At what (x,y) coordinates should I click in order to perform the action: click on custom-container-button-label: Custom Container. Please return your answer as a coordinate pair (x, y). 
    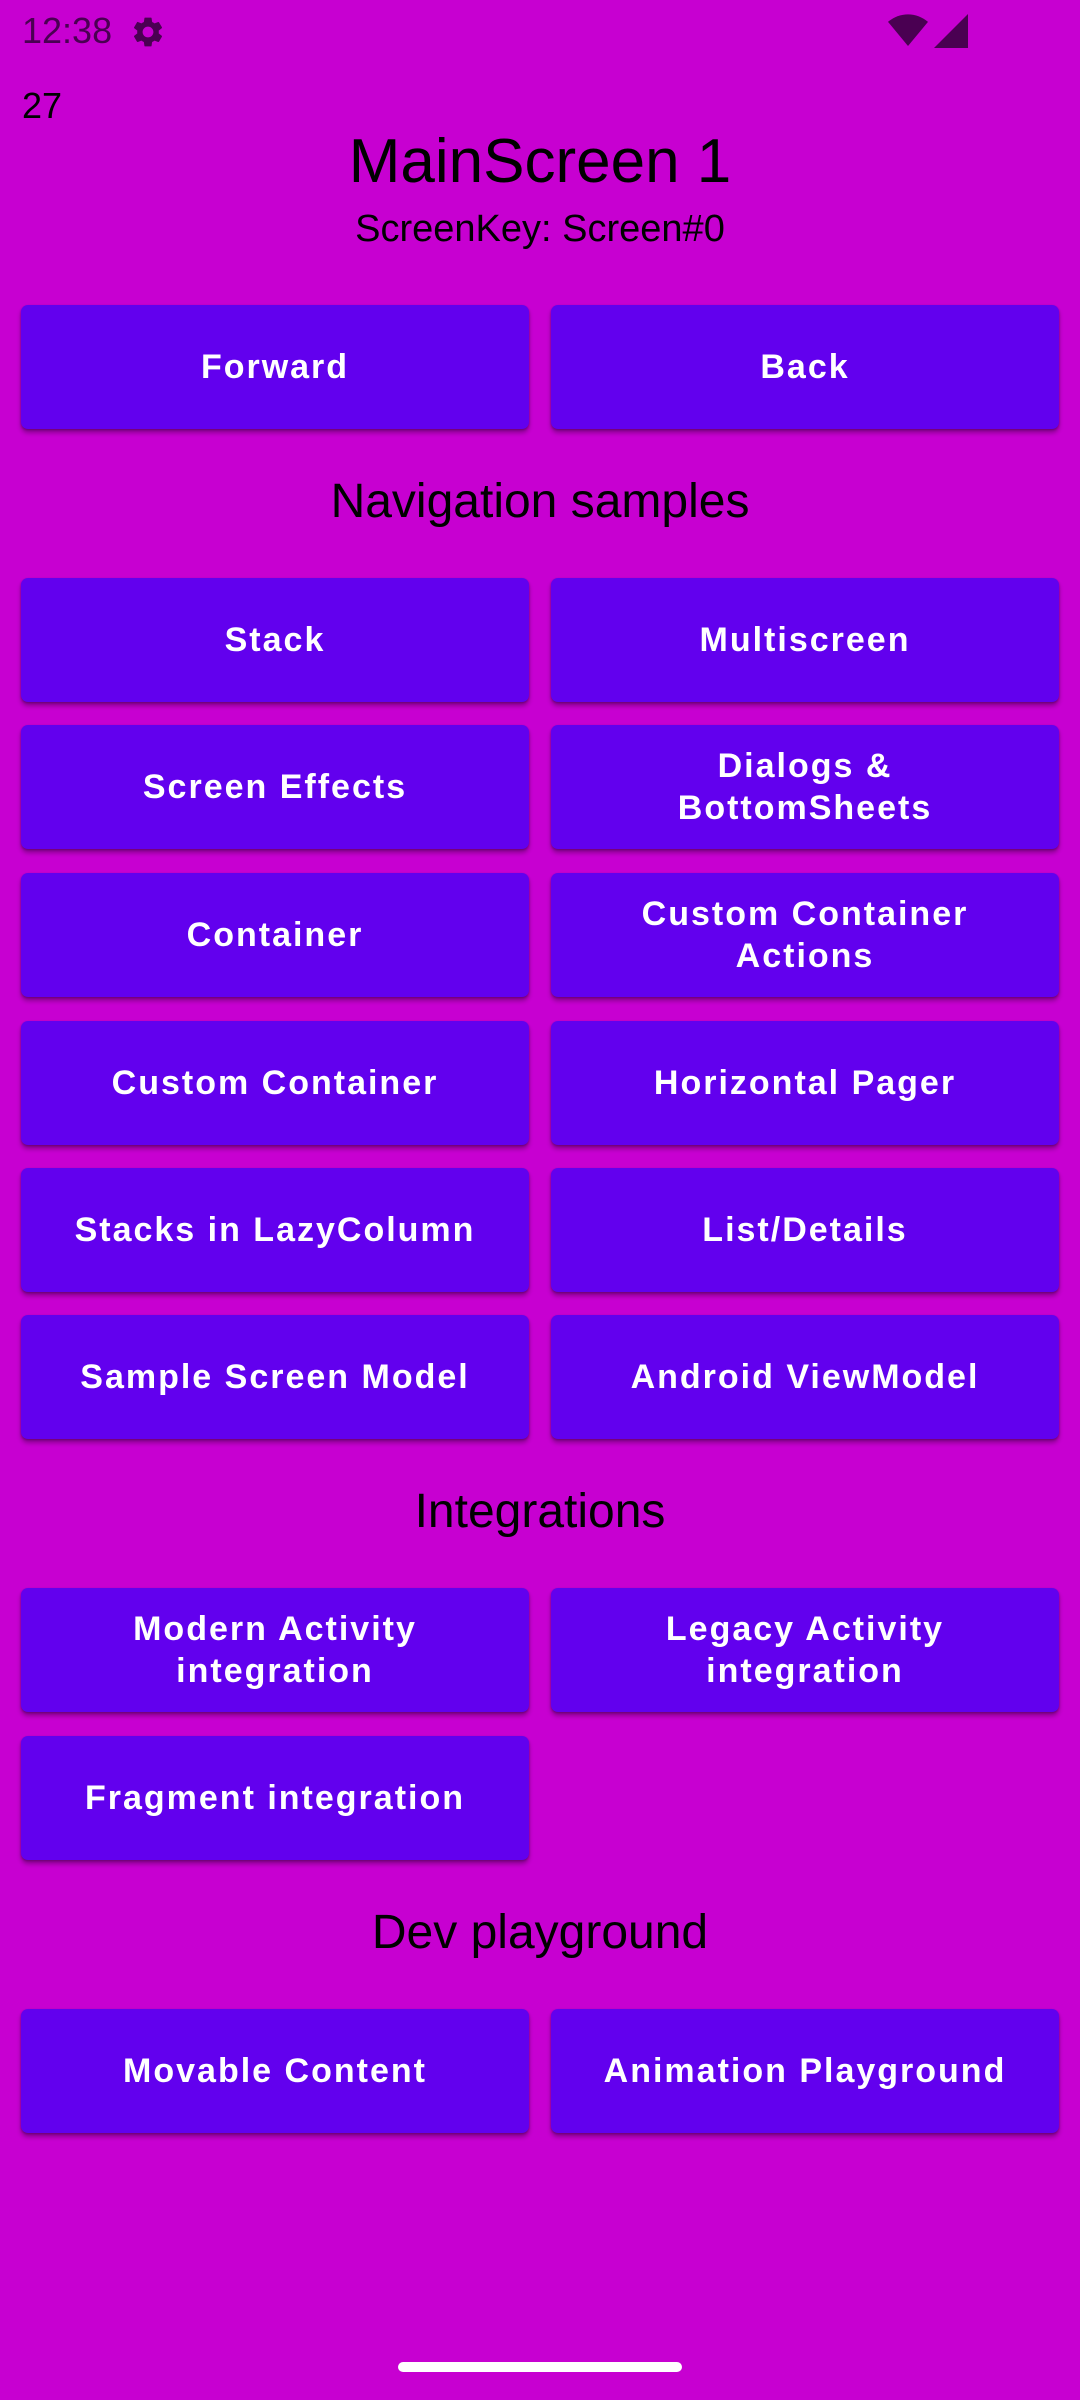
    Looking at the image, I should click on (275, 1083).